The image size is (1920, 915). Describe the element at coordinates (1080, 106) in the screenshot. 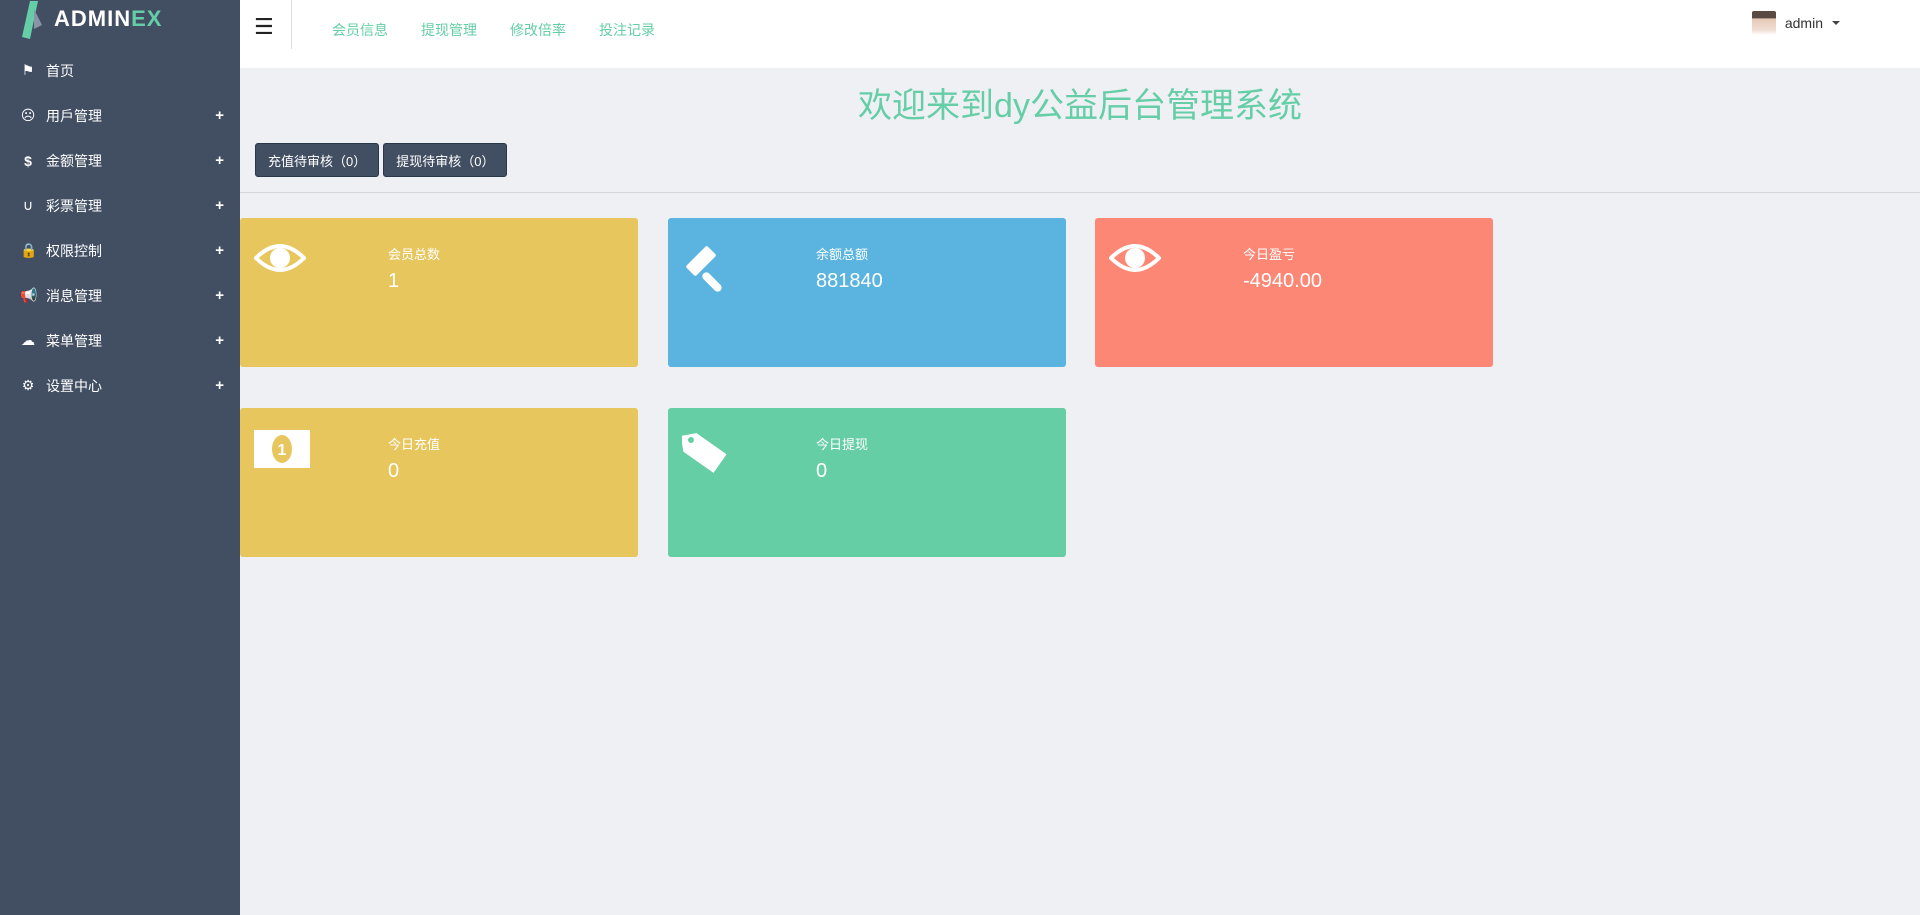

I see `page-title: 欢迎来到dy公益后台管理系统` at that location.